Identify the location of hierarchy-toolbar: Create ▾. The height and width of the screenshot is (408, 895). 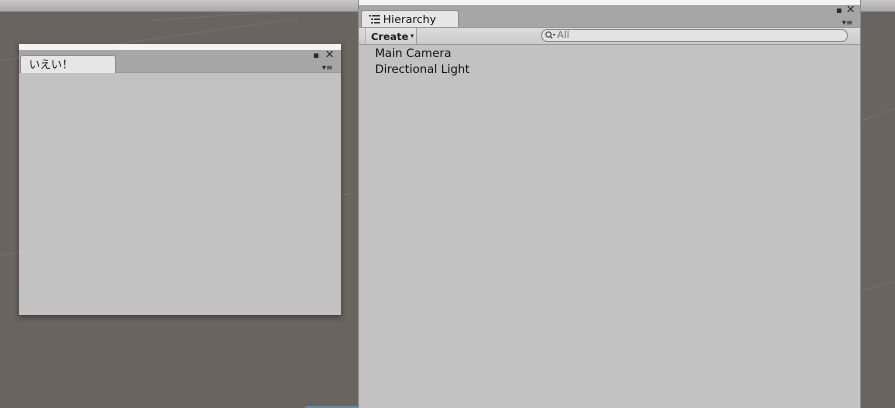
(609, 36).